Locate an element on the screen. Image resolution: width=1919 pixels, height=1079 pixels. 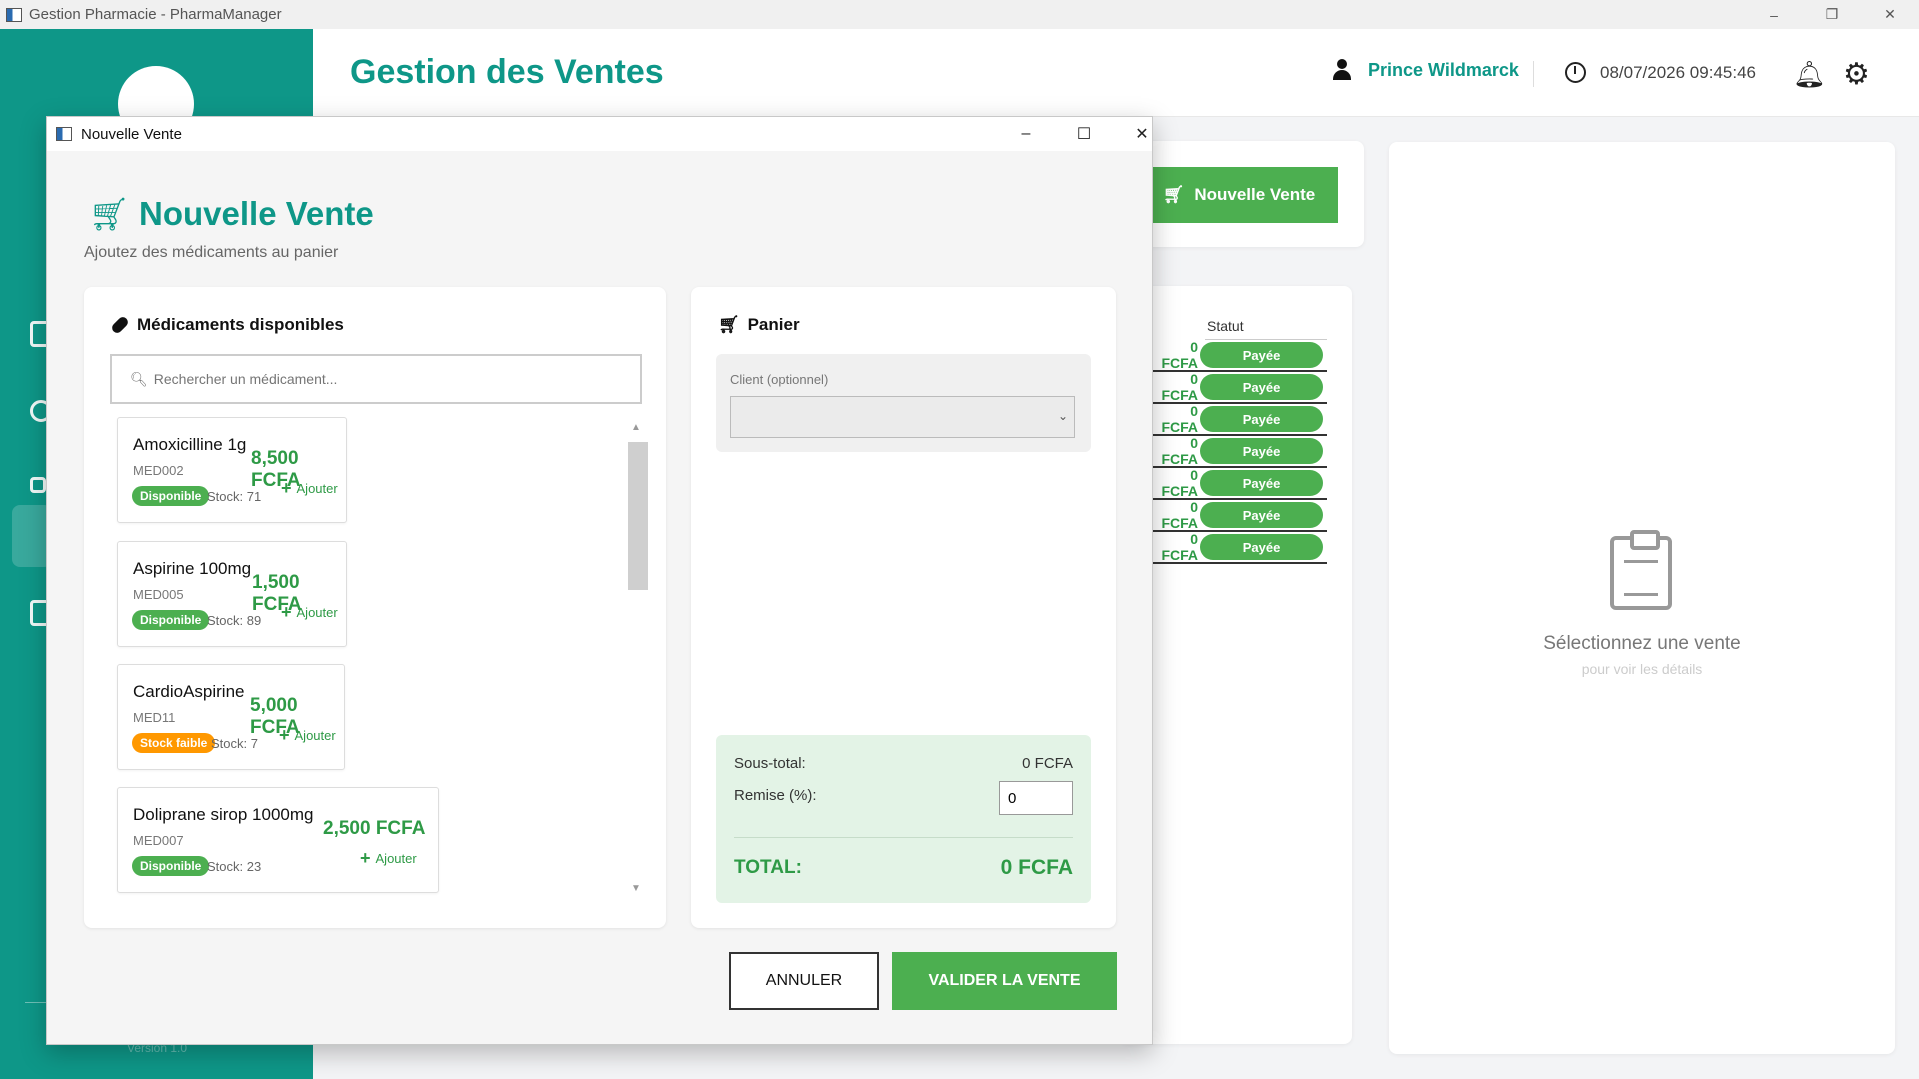
bell-icon: 🔔︎ is located at coordinates (1809, 74).